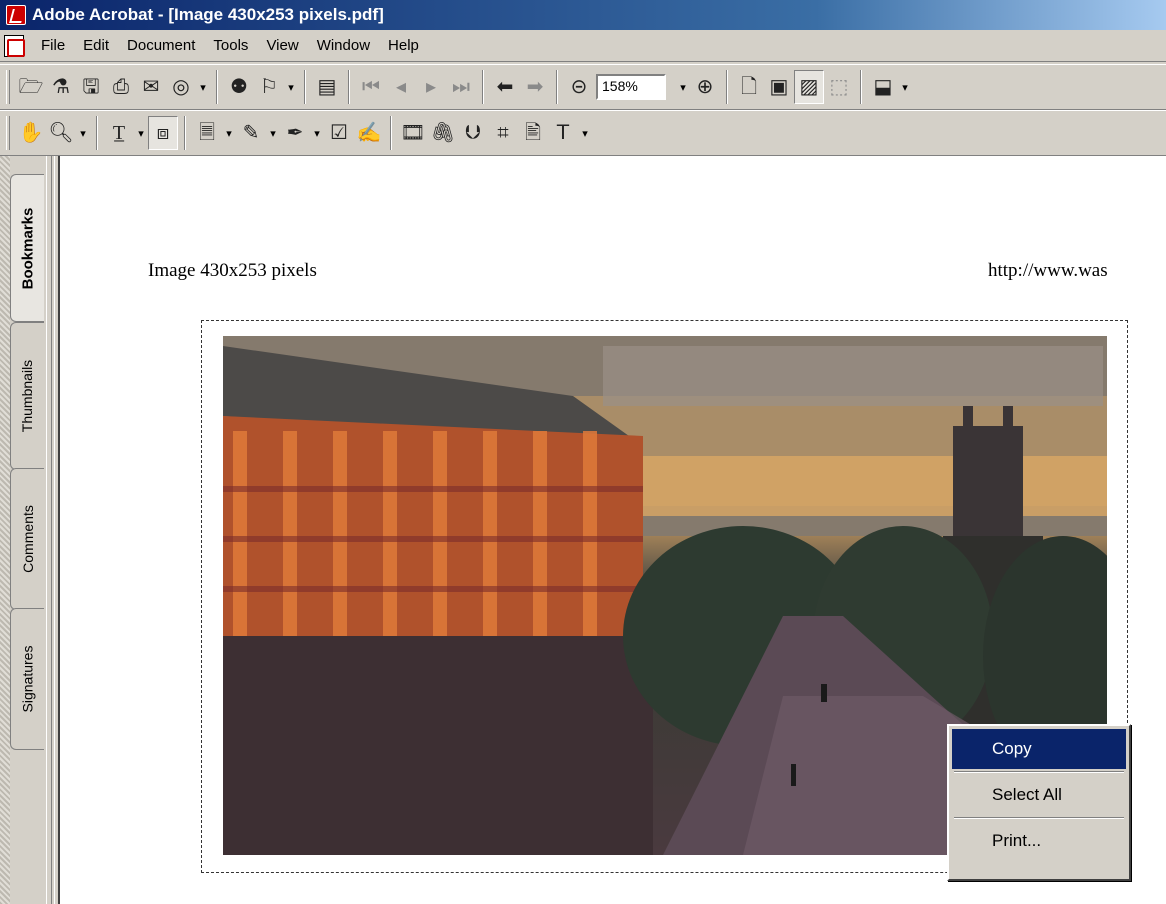  What do you see at coordinates (1048, 270) in the screenshot?
I see `page-header-url: http://www.was` at bounding box center [1048, 270].